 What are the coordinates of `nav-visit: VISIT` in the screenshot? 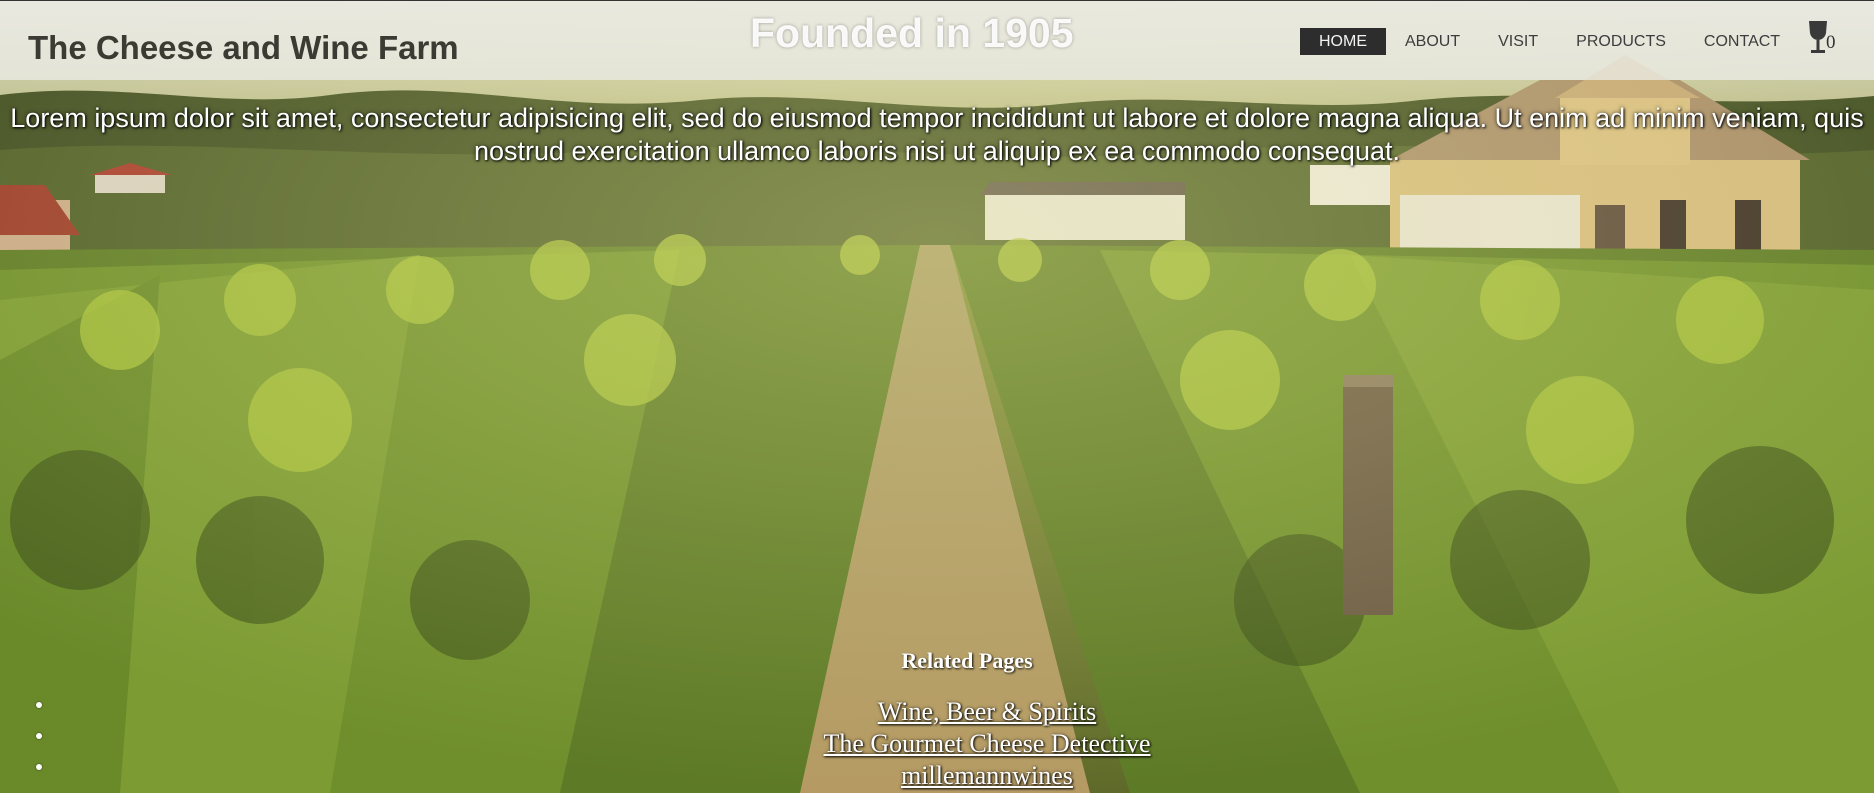 It's located at (1518, 41).